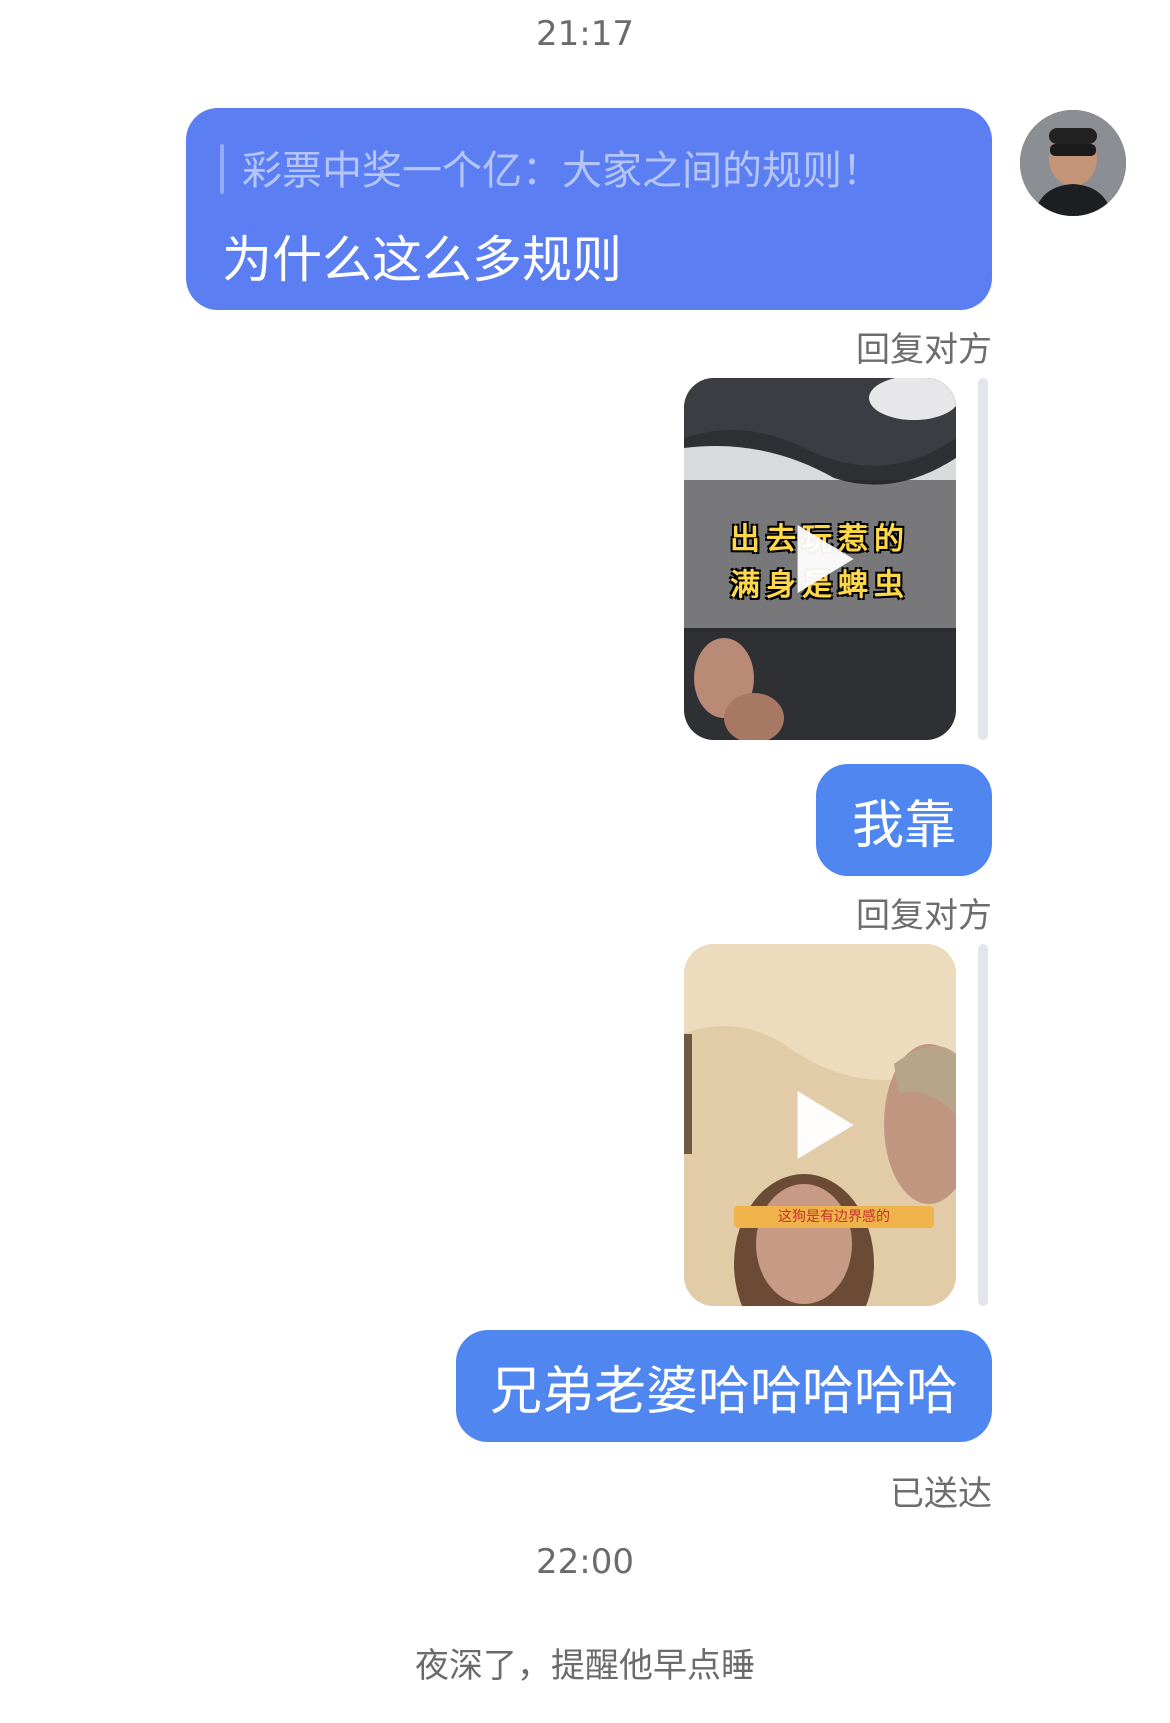 Image resolution: width=1170 pixels, height=1723 pixels. What do you see at coordinates (585, 1666) in the screenshot?
I see `system-tip: 夜深了，提醒他早点睡` at bounding box center [585, 1666].